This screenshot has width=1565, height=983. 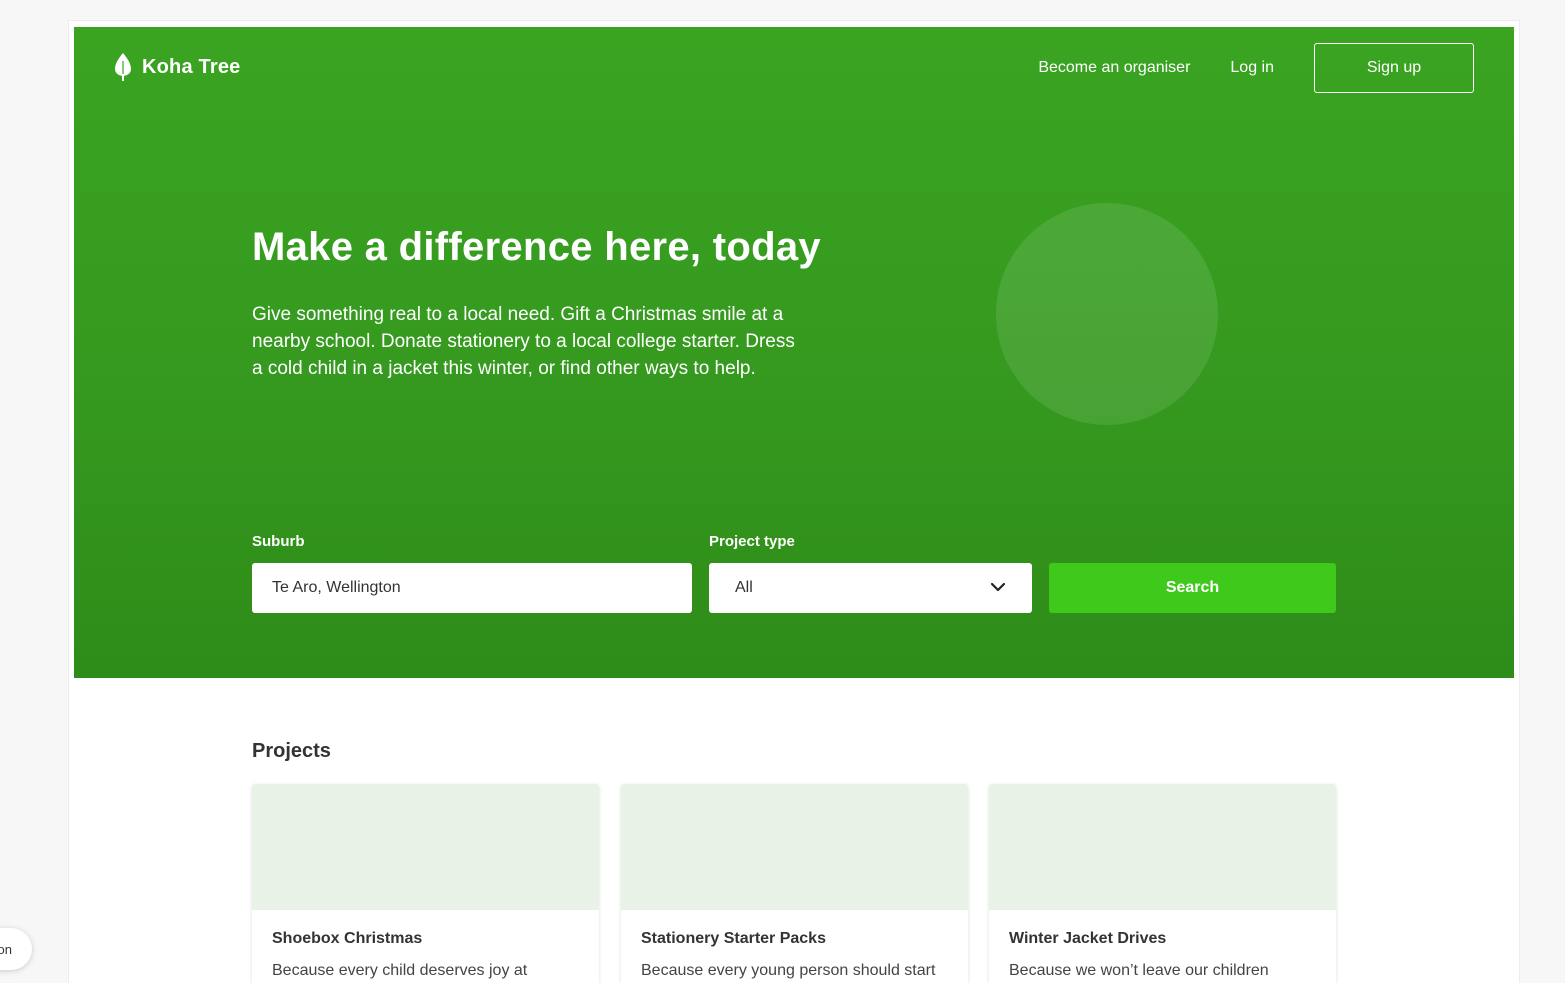 I want to click on project-card-description: Because every young person should start, so click(x=788, y=970).